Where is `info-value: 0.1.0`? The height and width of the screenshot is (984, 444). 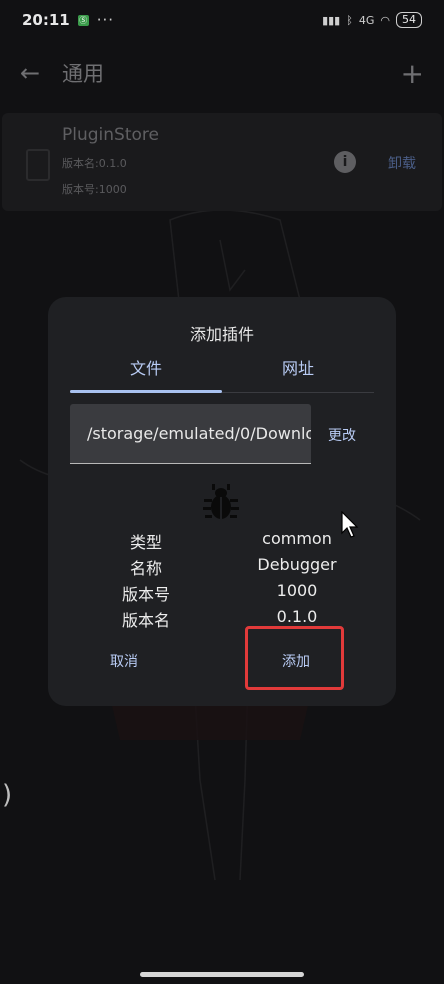 info-value: 0.1.0 is located at coordinates (297, 616).